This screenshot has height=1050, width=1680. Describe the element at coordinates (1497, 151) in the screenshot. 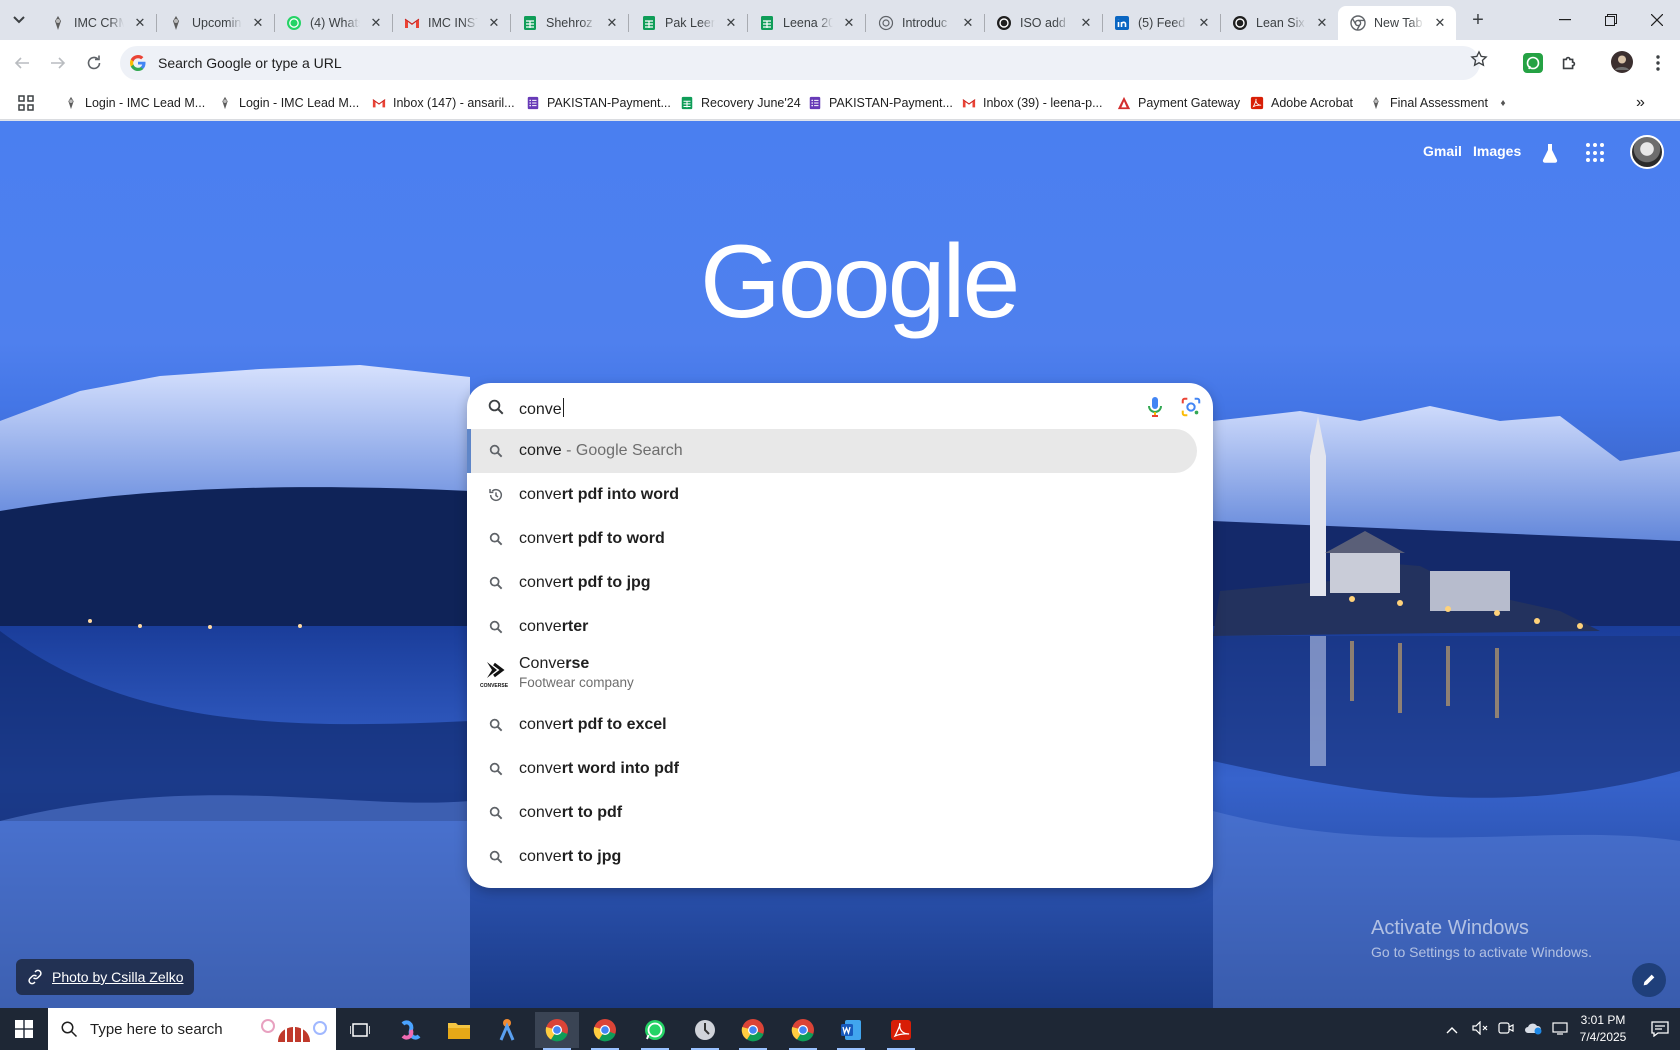

I see `images-link: Images` at that location.